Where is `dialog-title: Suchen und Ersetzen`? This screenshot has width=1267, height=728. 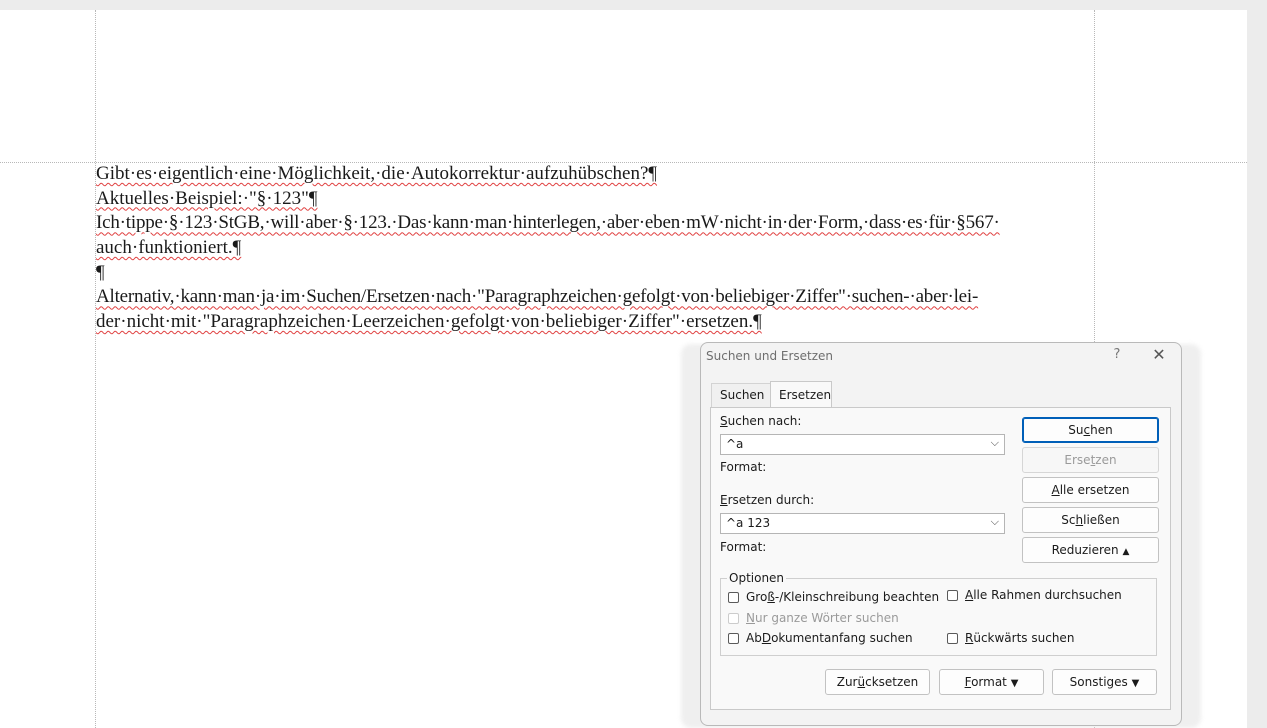
dialog-title: Suchen und Ersetzen is located at coordinates (770, 356).